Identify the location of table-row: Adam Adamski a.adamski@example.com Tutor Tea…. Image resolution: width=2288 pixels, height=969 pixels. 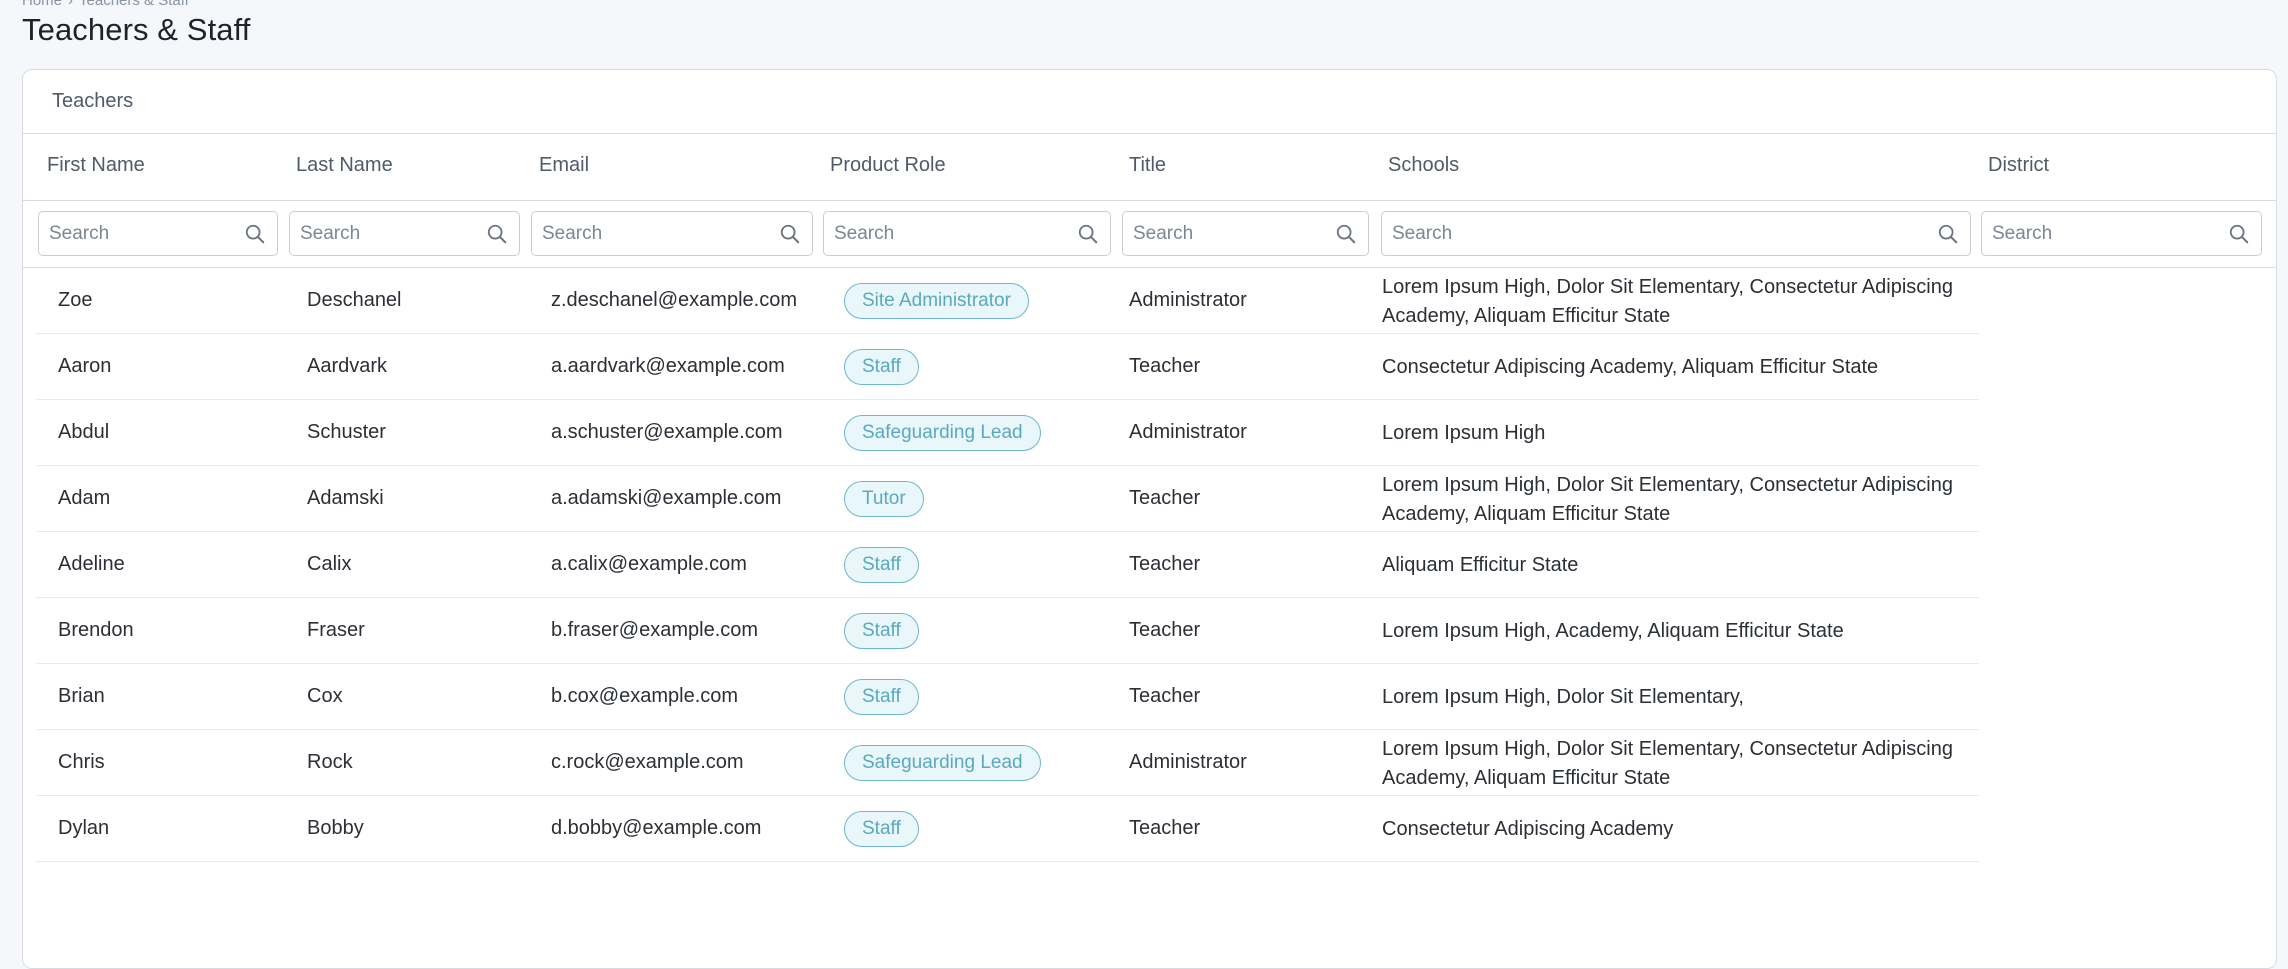
(1007, 499).